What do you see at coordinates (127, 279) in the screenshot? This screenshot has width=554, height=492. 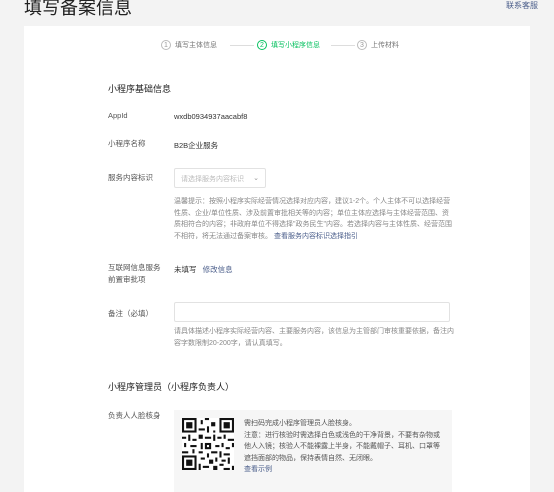 I see `permit-label-line-2: 前置审批项` at bounding box center [127, 279].